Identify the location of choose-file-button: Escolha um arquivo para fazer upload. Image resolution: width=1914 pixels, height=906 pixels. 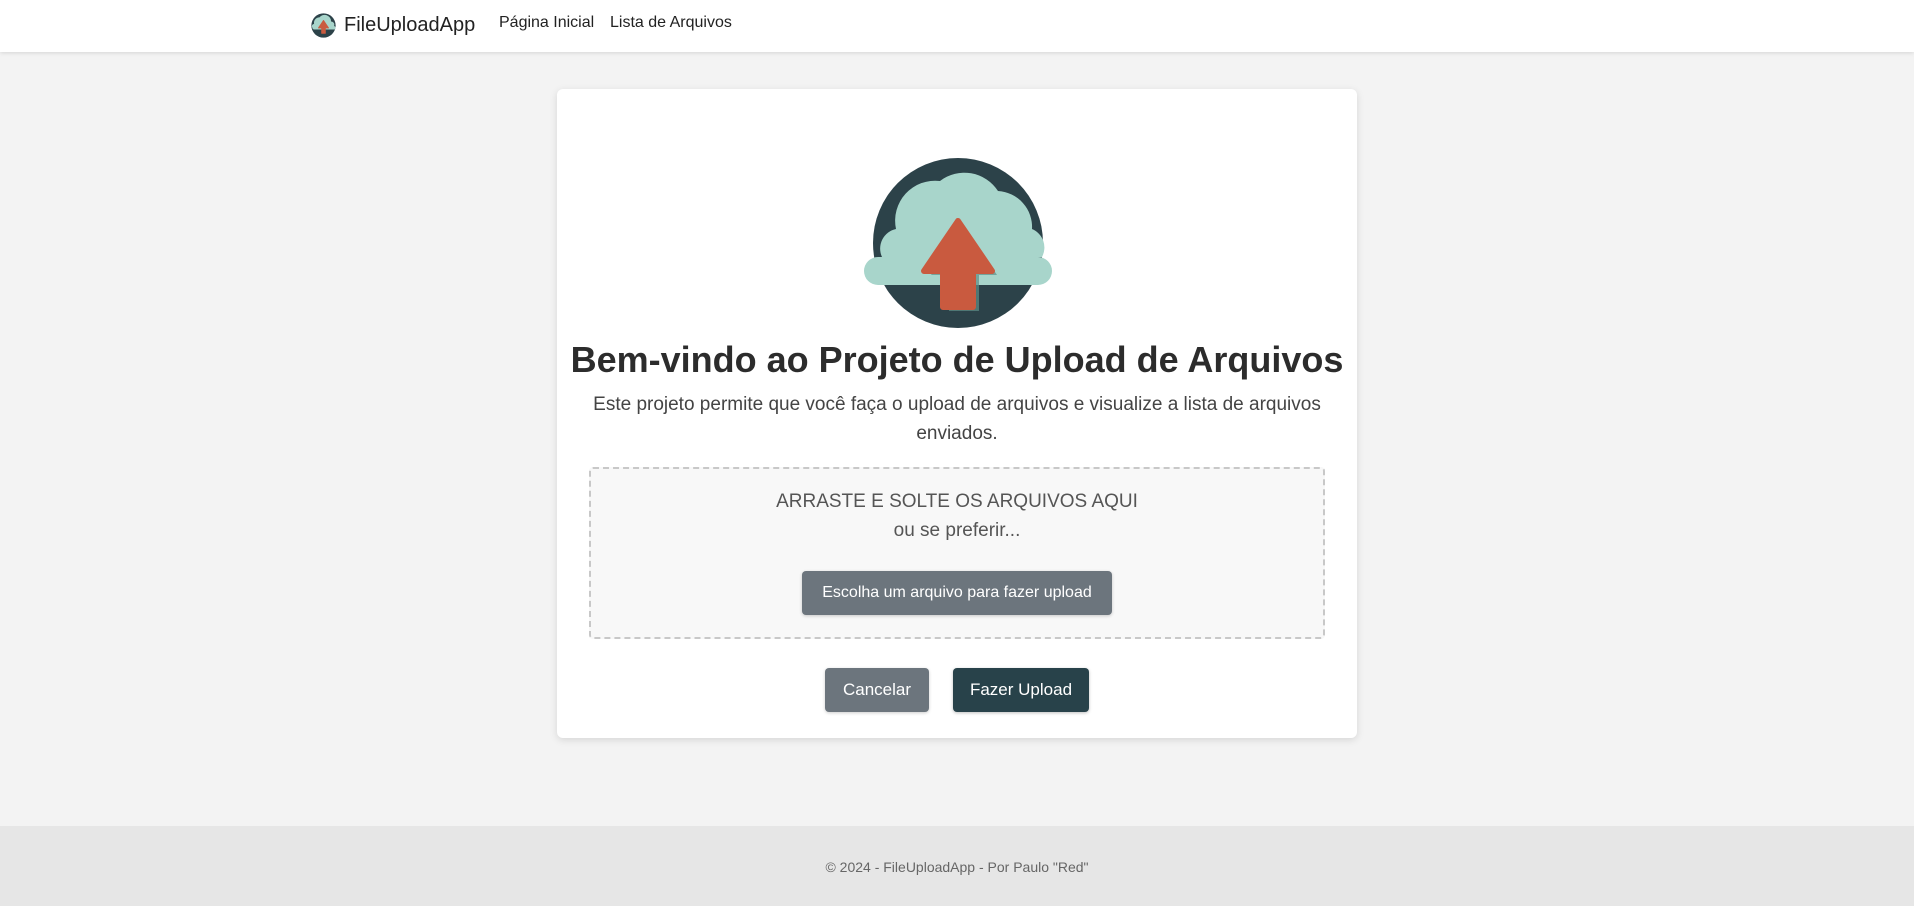
(957, 593).